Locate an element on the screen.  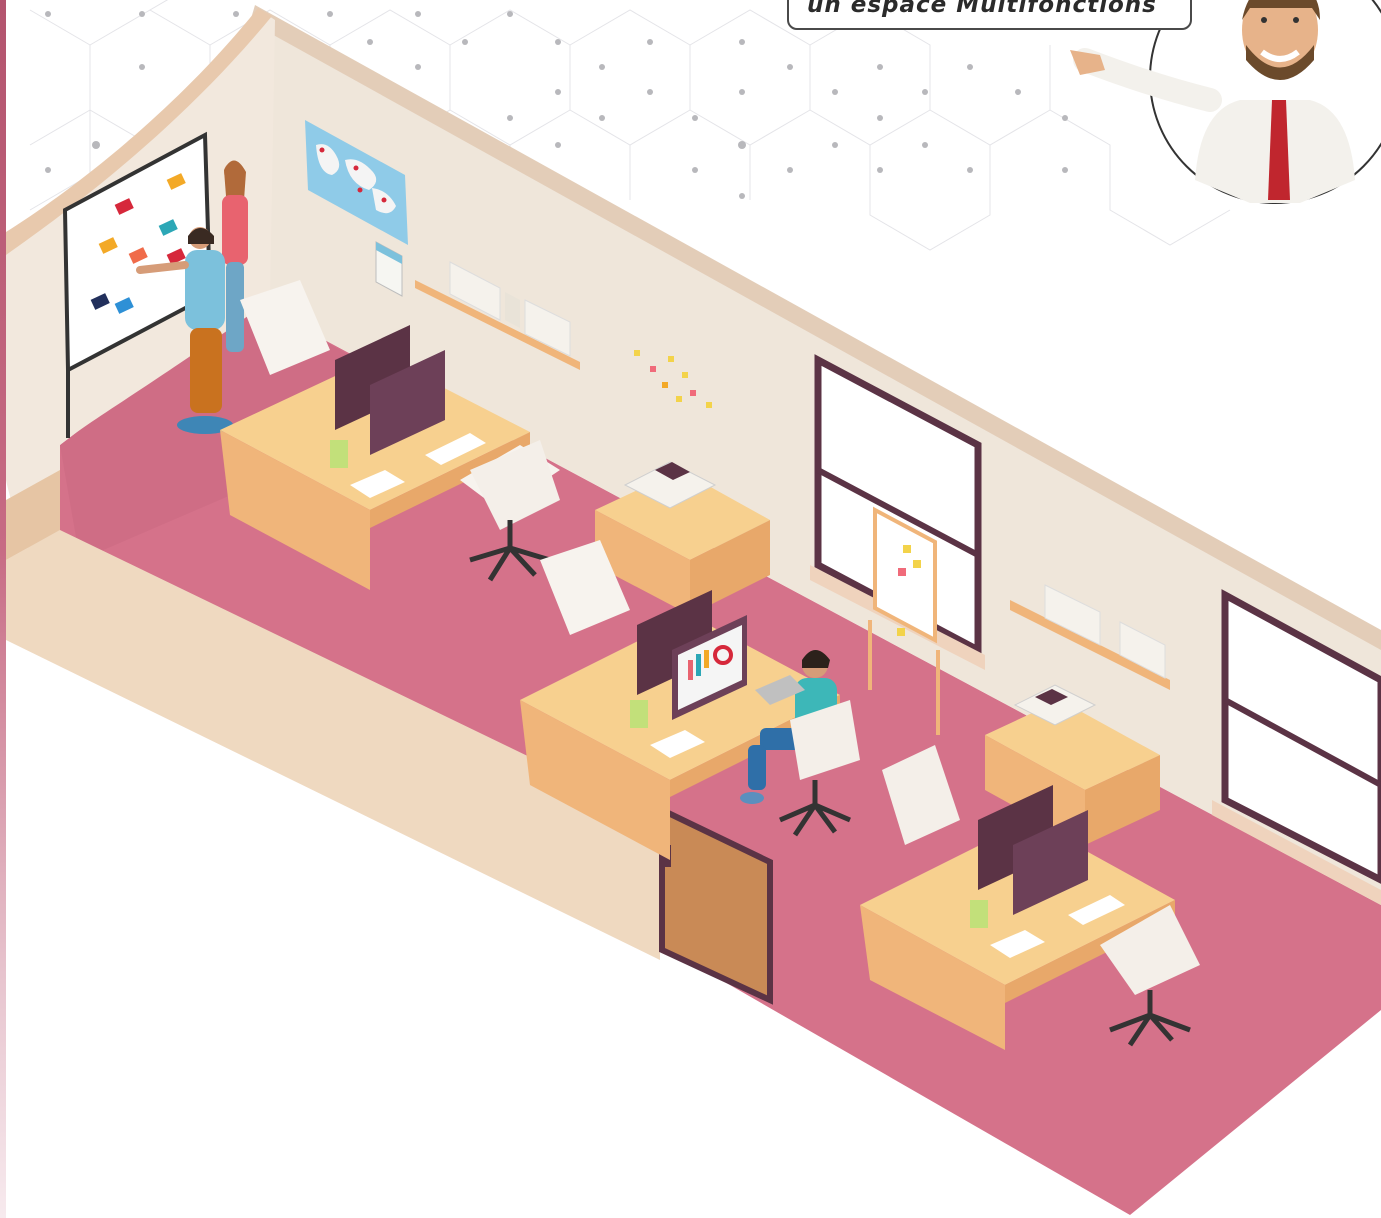
presenter-avatar is located at coordinates (1225, 102).